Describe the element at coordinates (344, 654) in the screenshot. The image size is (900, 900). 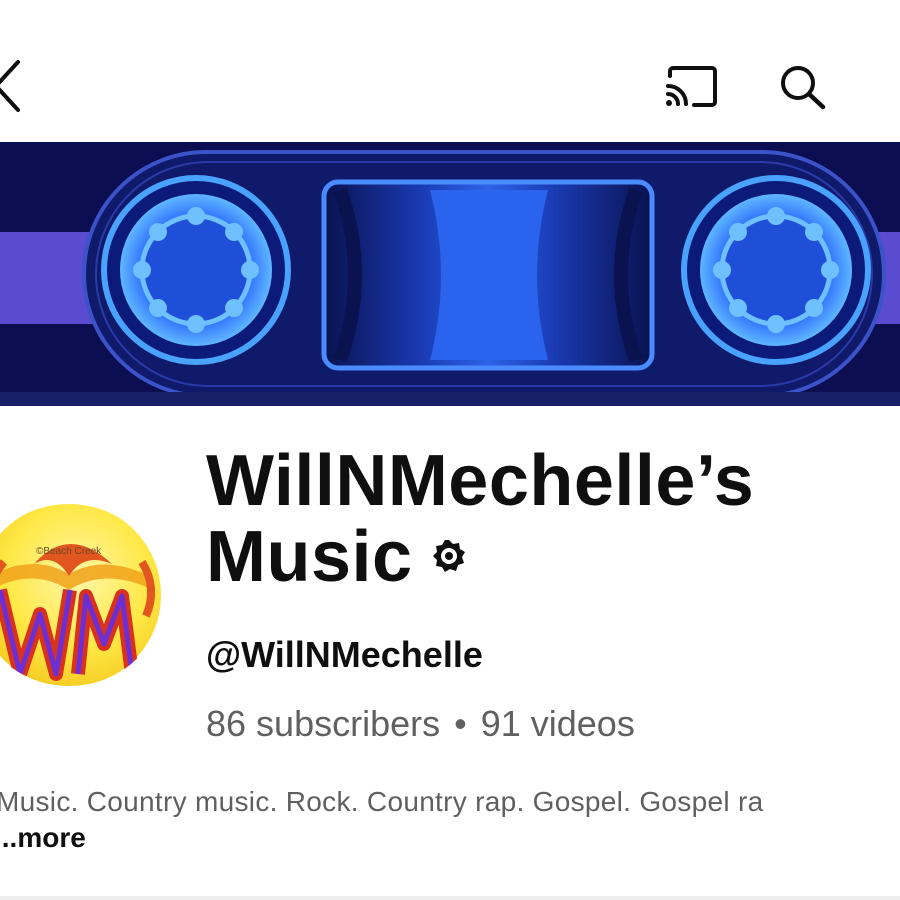
I see `channel-handle: @WillNMechelle` at that location.